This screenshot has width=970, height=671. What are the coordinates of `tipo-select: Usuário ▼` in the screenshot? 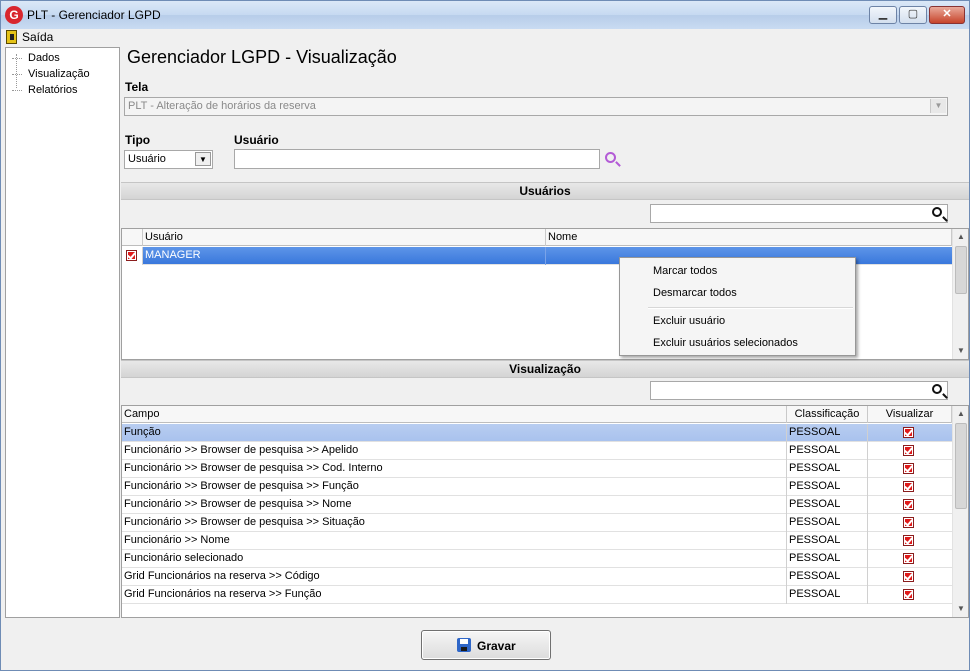 It's located at (168, 159).